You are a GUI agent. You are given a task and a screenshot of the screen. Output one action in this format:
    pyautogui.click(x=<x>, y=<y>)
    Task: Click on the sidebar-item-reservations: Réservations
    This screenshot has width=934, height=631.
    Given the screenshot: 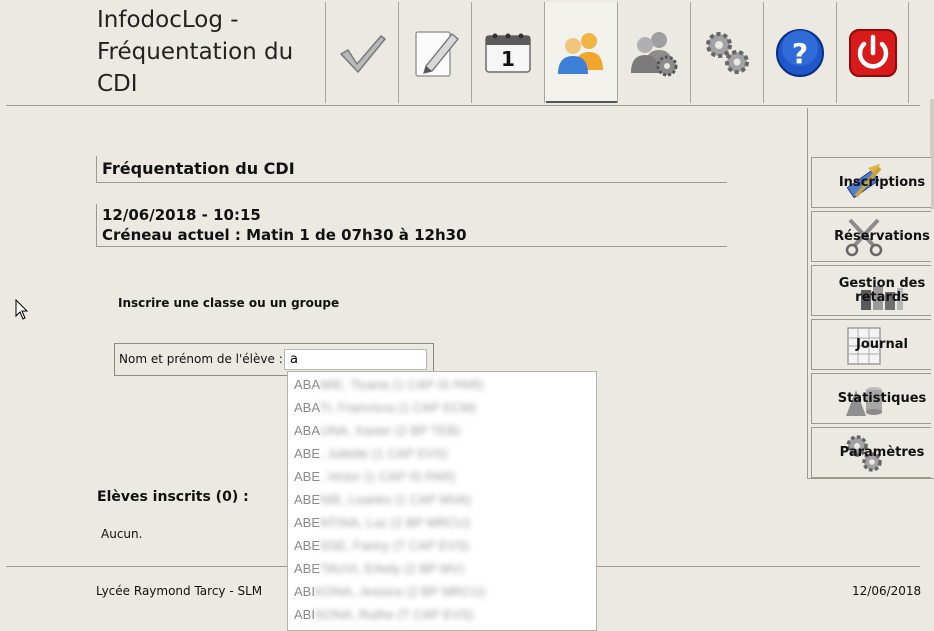 What is the action you would take?
    pyautogui.click(x=871, y=236)
    